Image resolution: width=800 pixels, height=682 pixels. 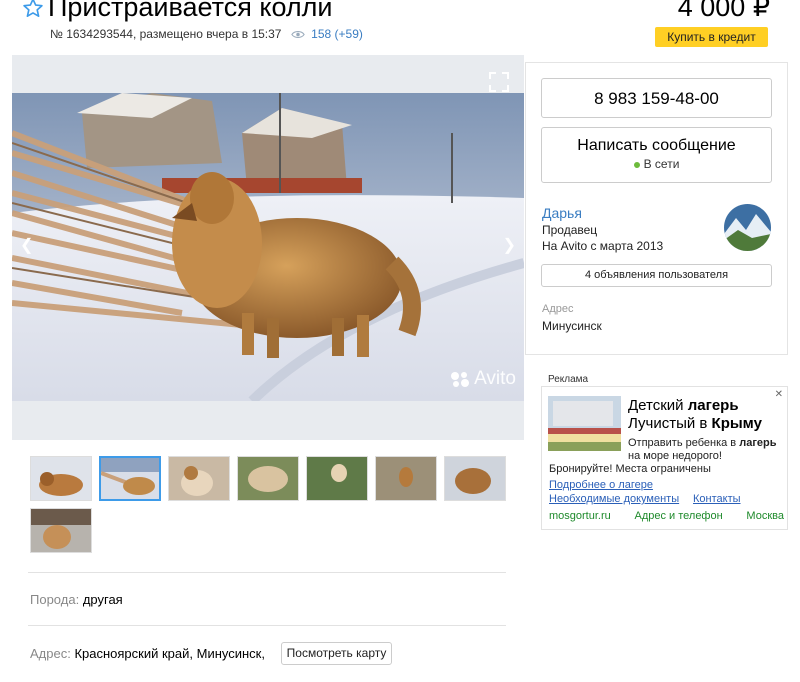 I want to click on param-address: Адрес: Красноярский край, Минусинск,, so click(x=147, y=653).